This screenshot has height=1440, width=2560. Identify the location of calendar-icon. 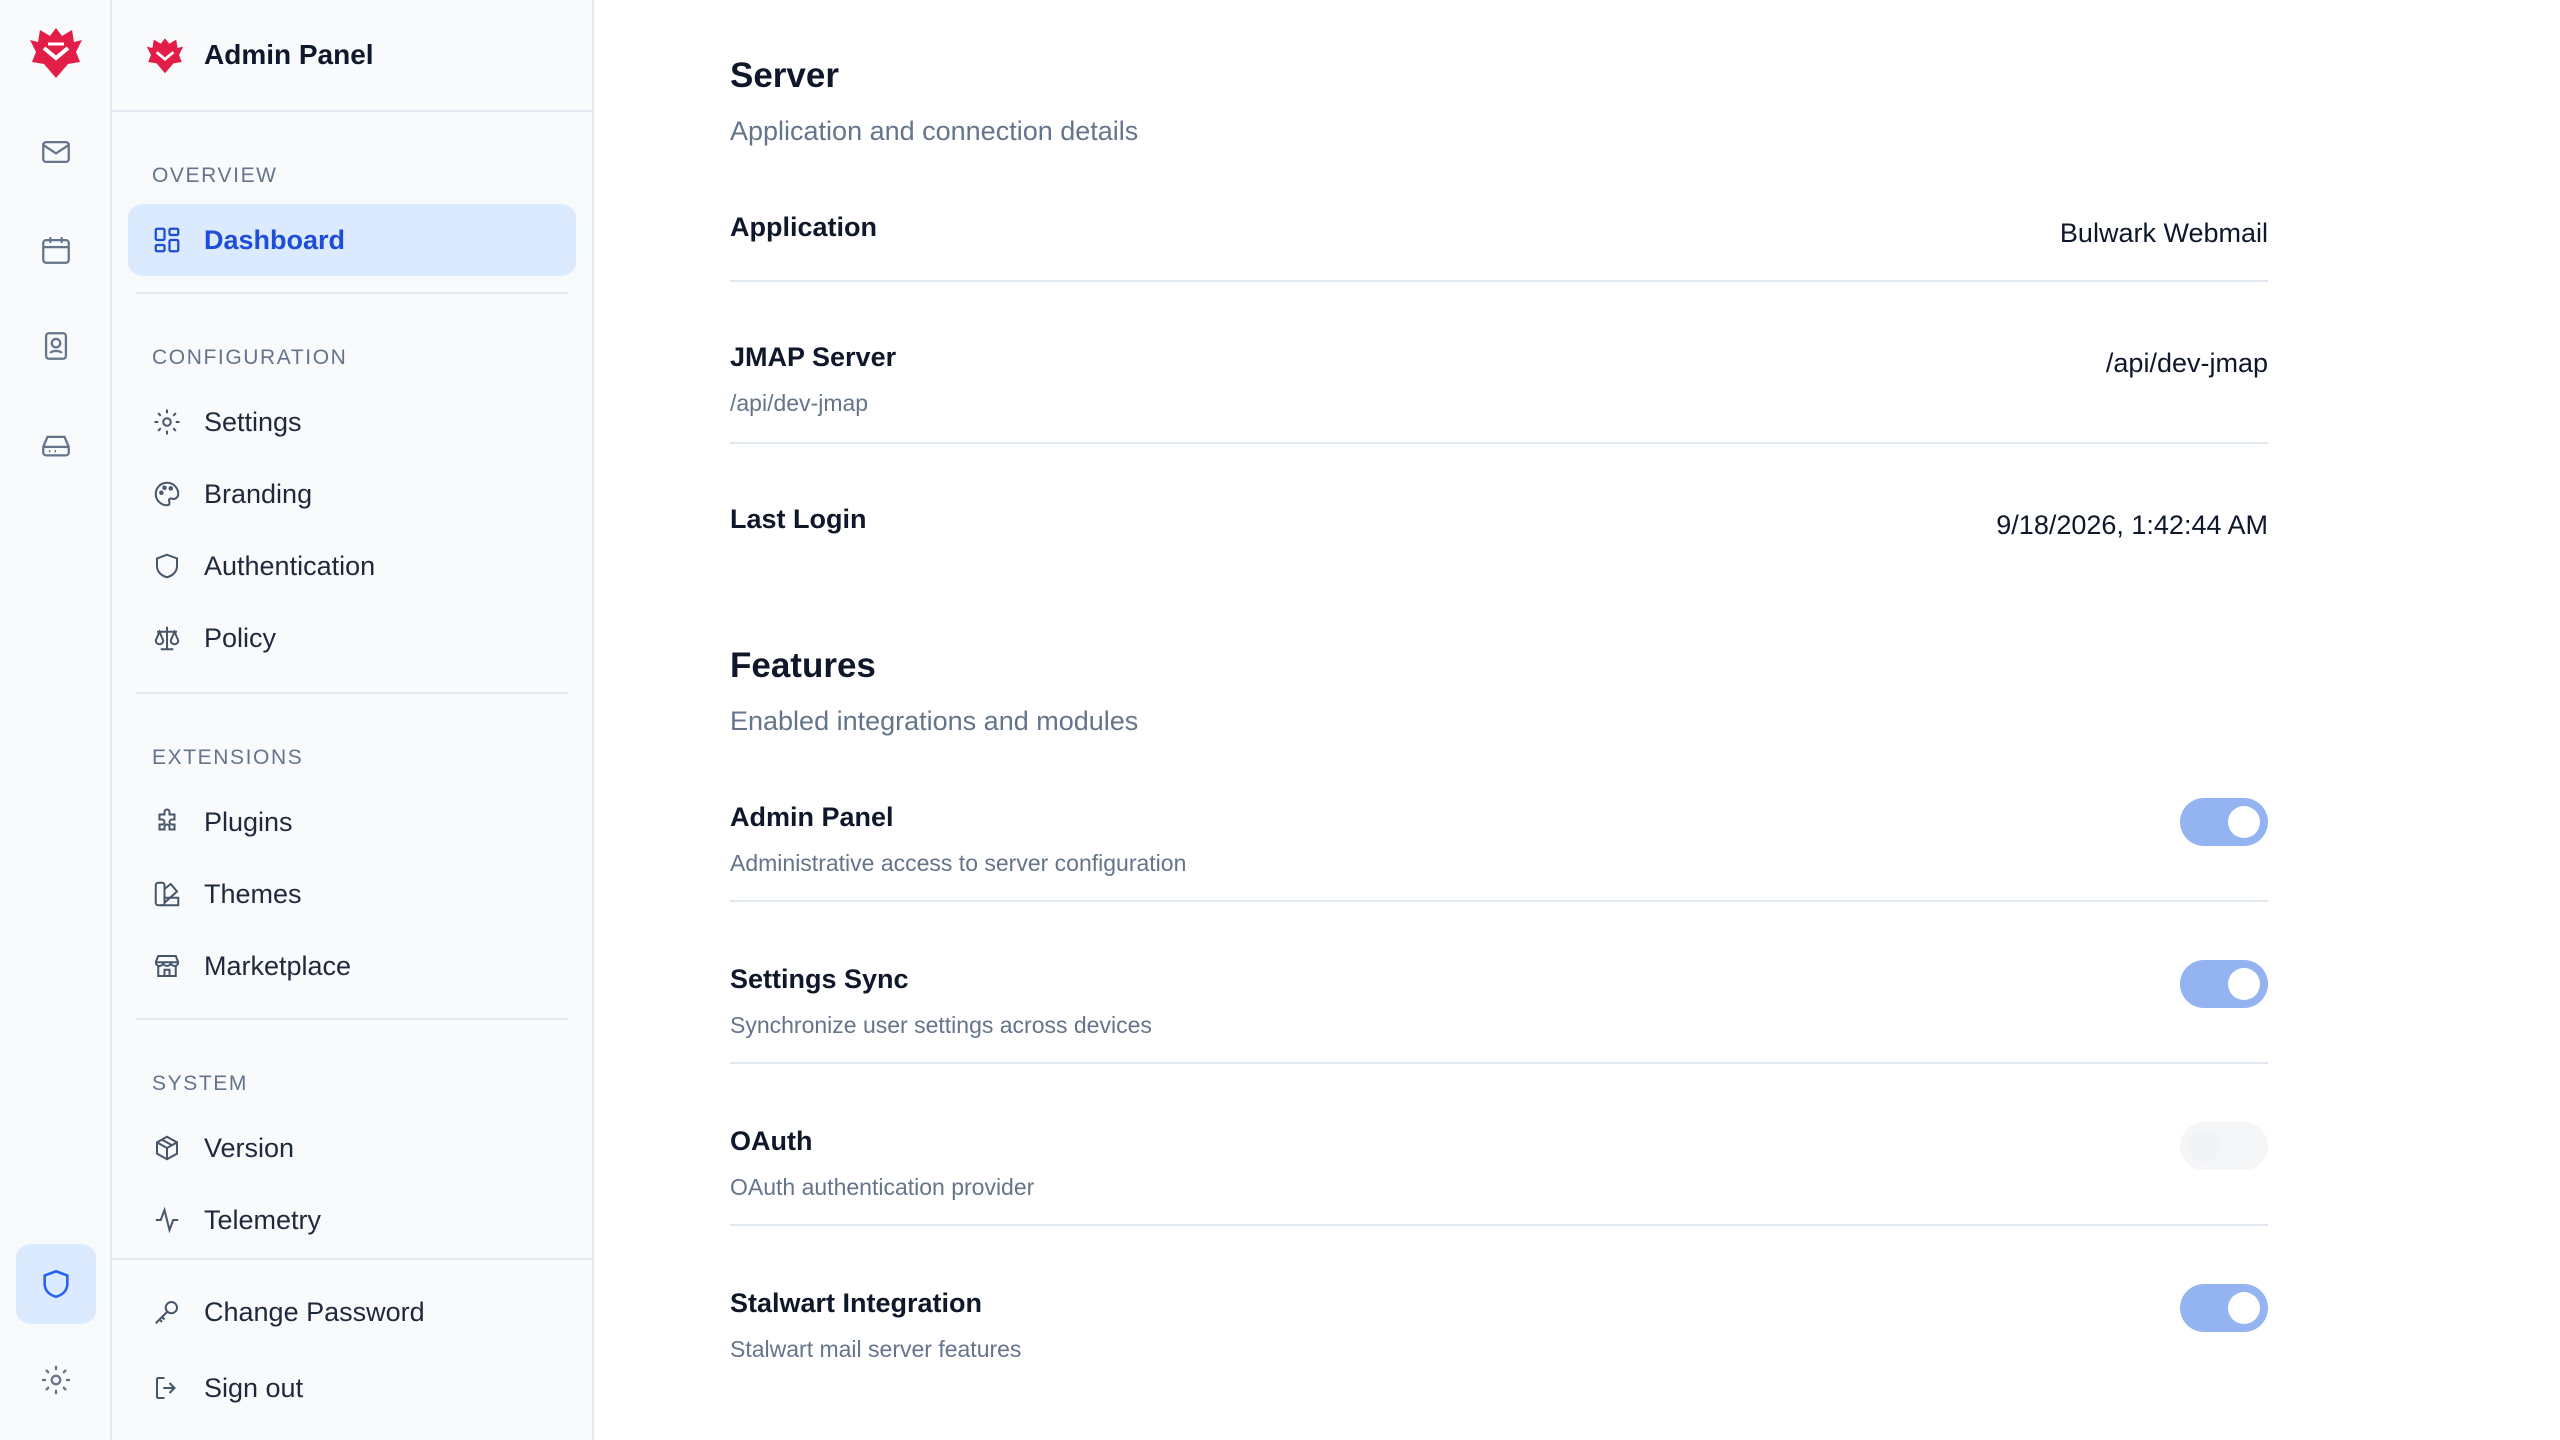
(56, 250).